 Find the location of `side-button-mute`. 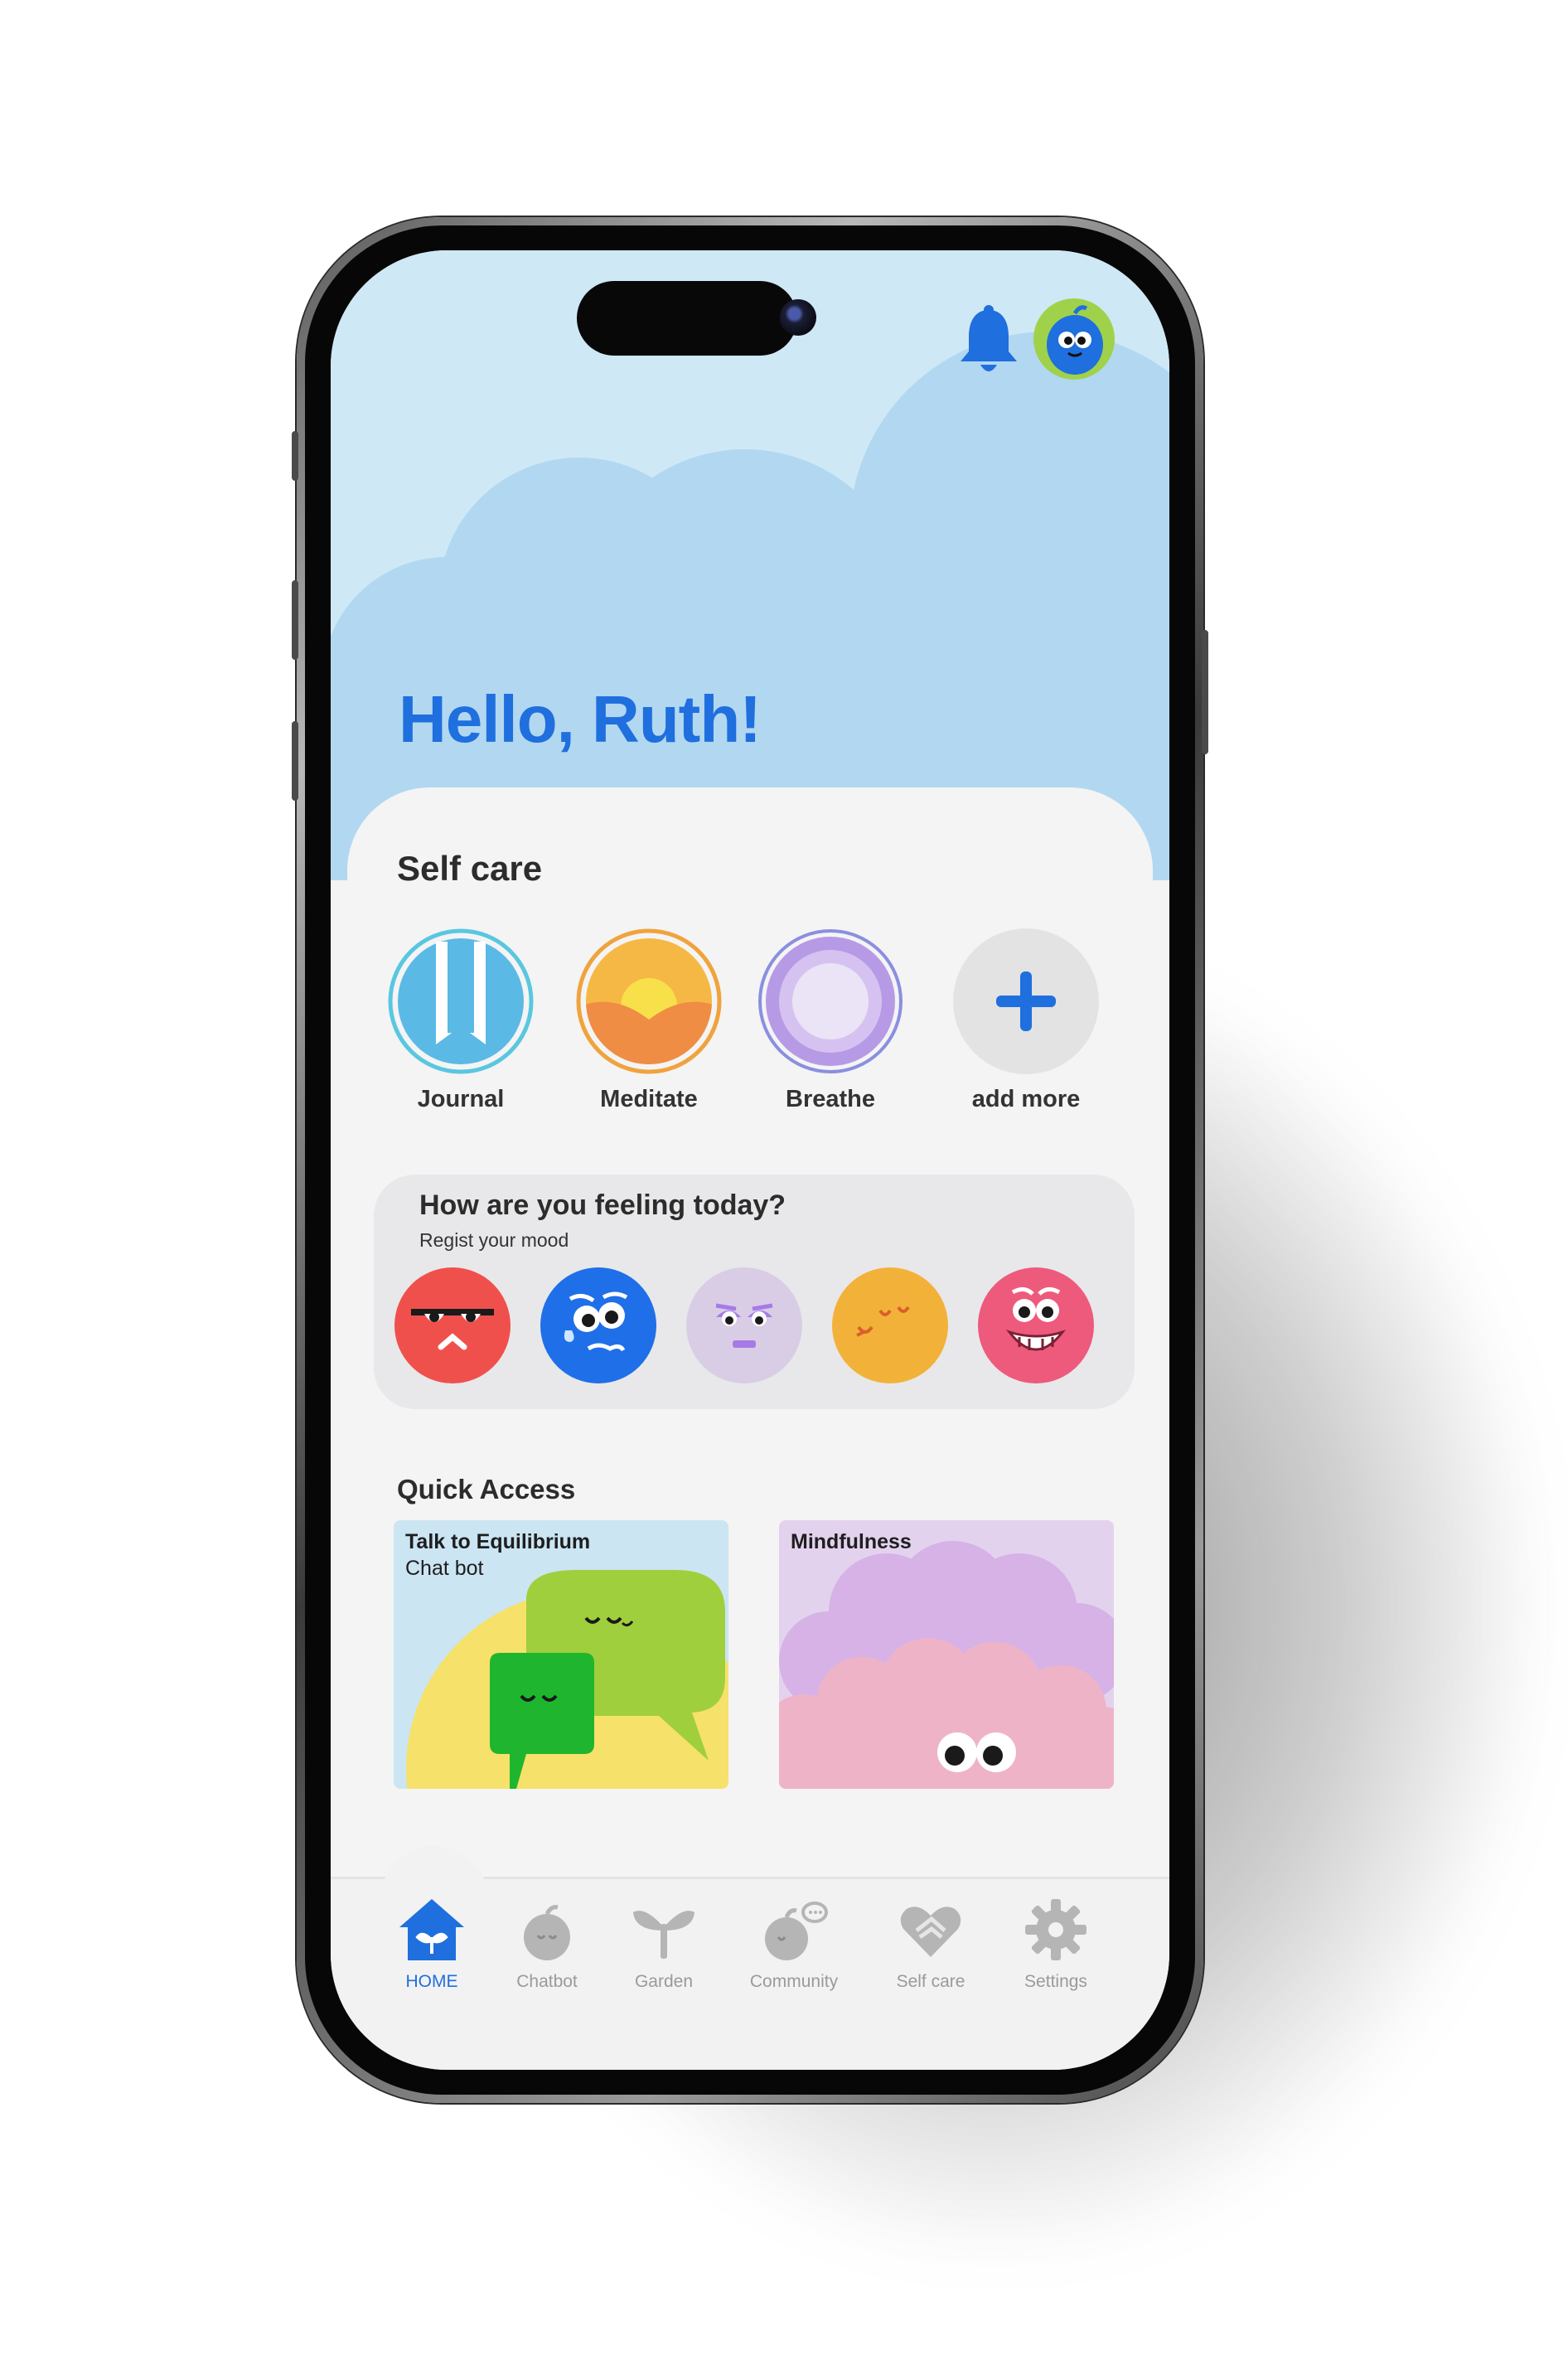

side-button-mute is located at coordinates (295, 456).